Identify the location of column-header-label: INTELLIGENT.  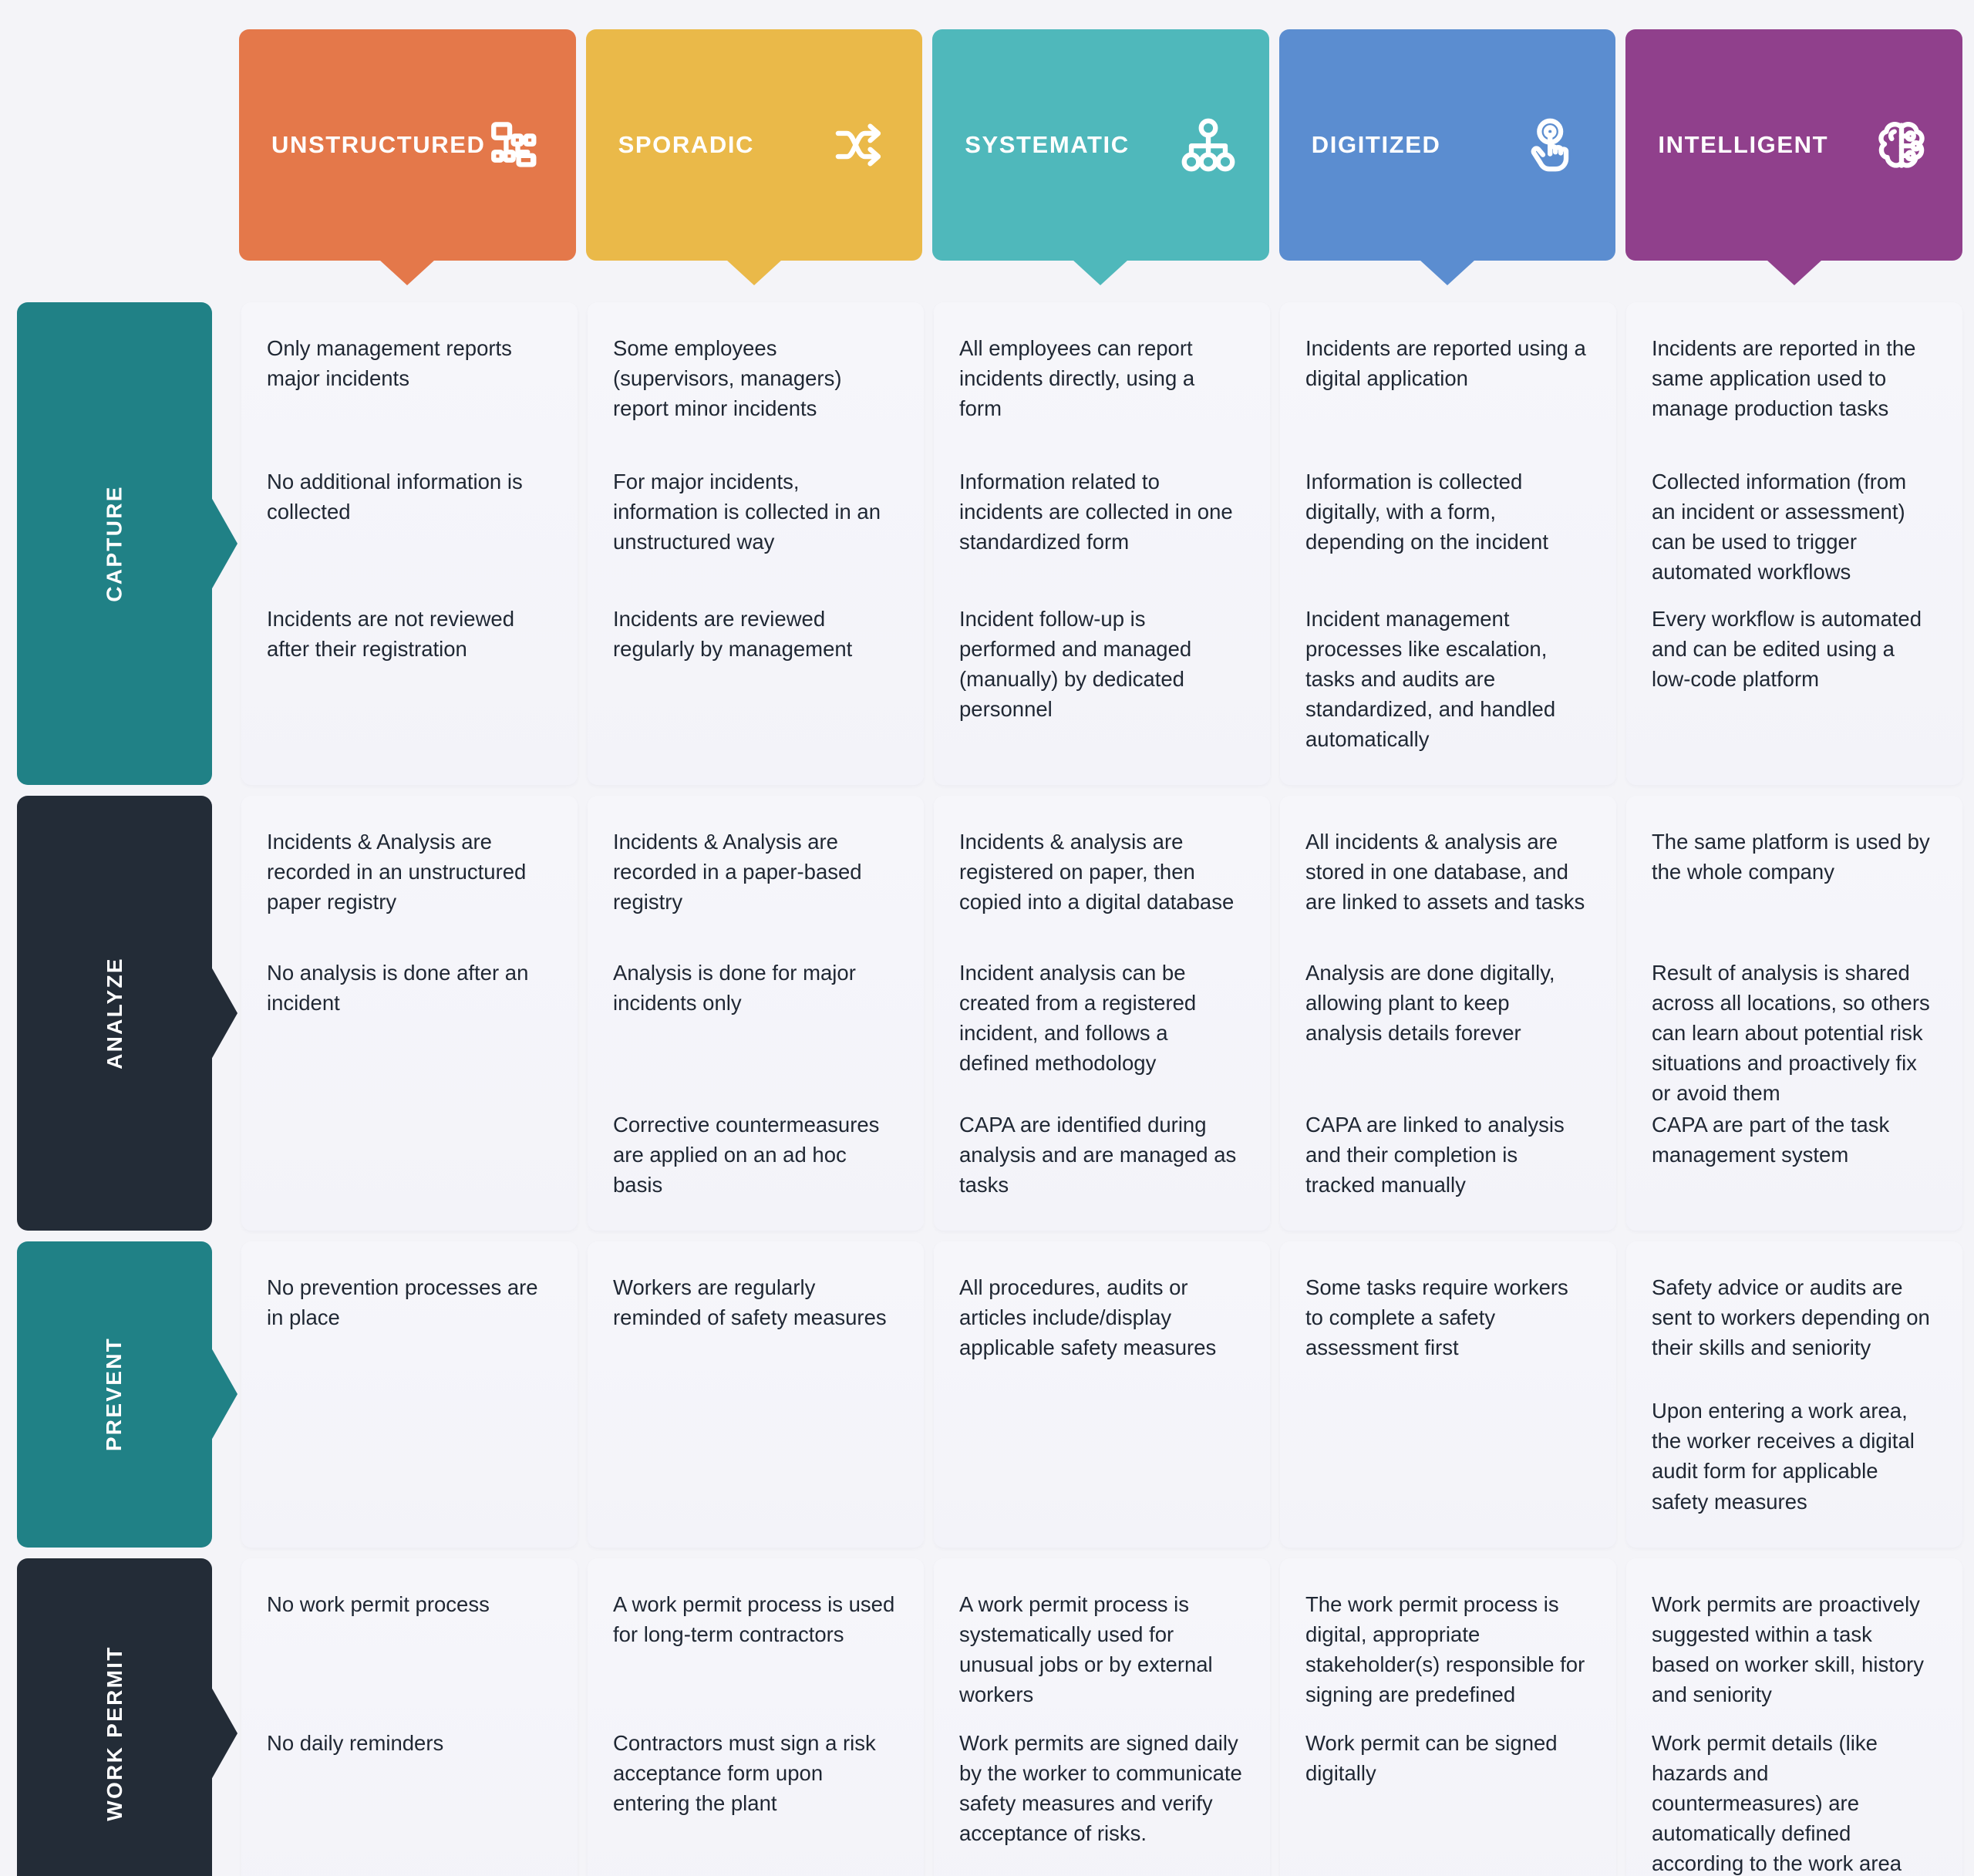
(1744, 144).